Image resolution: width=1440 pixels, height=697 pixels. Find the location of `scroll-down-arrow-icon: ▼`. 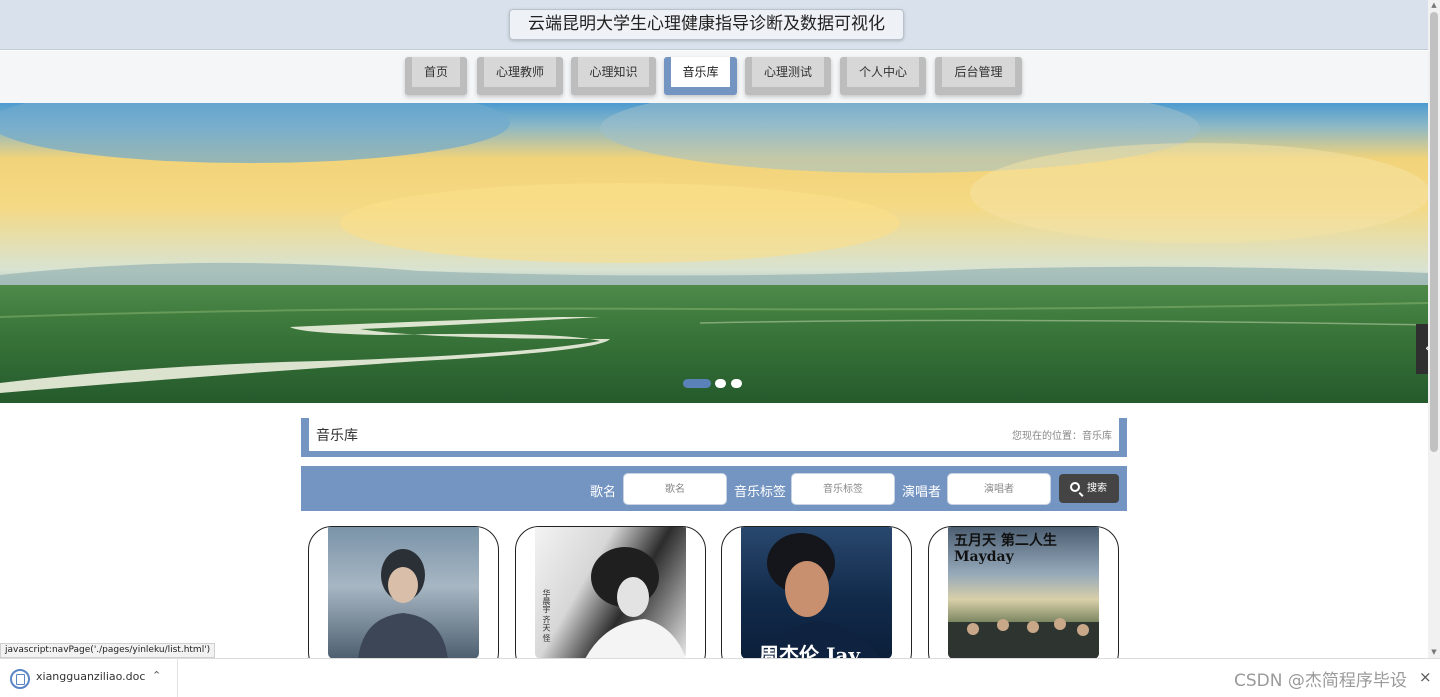

scroll-down-arrow-icon: ▼ is located at coordinates (1434, 652).